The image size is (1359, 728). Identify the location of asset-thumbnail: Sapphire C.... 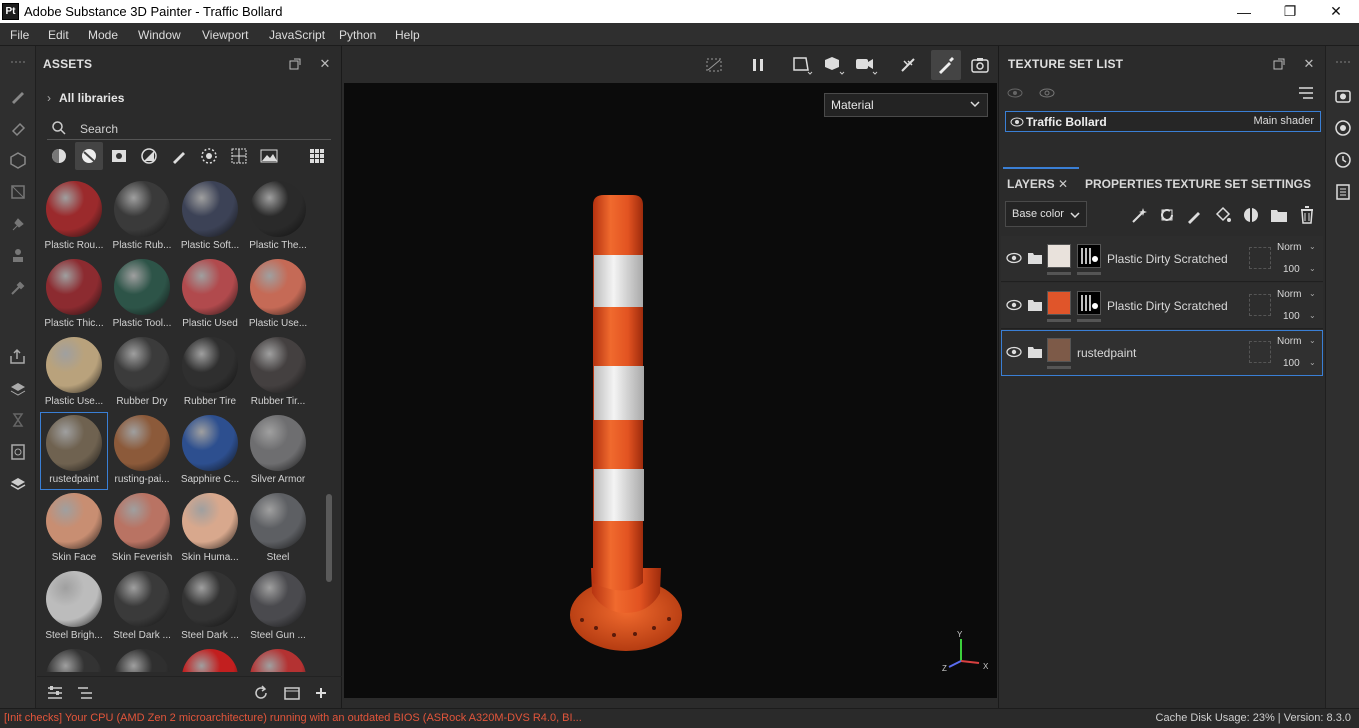
(210, 451).